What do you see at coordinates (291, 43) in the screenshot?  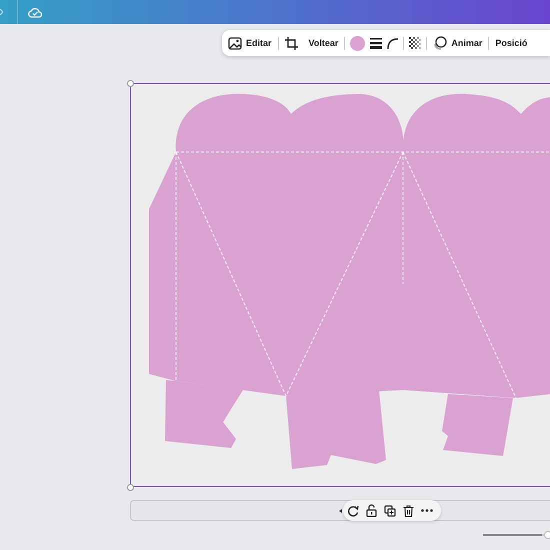 I see `crop-icon` at bounding box center [291, 43].